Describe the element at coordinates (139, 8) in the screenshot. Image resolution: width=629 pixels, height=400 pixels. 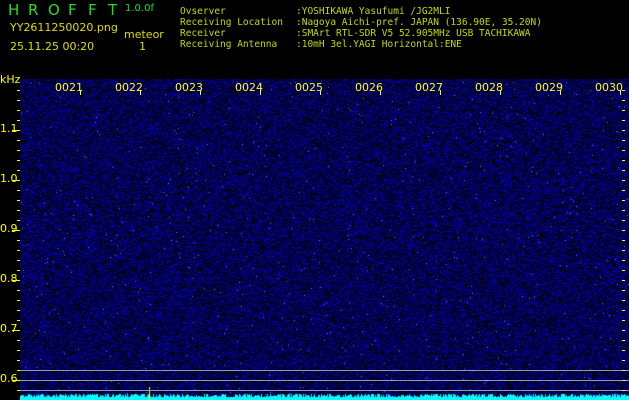
I see `version-label: 1.0.0f` at that location.